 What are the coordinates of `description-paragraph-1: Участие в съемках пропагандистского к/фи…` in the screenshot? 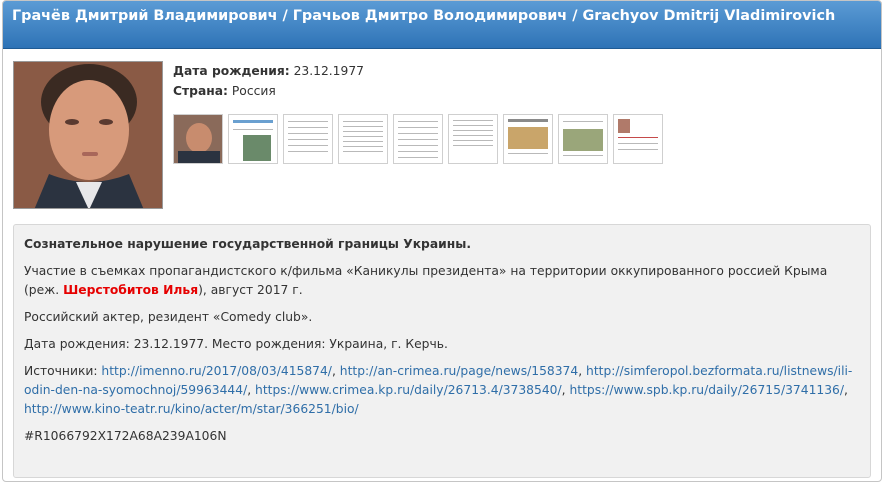 It's located at (442, 281).